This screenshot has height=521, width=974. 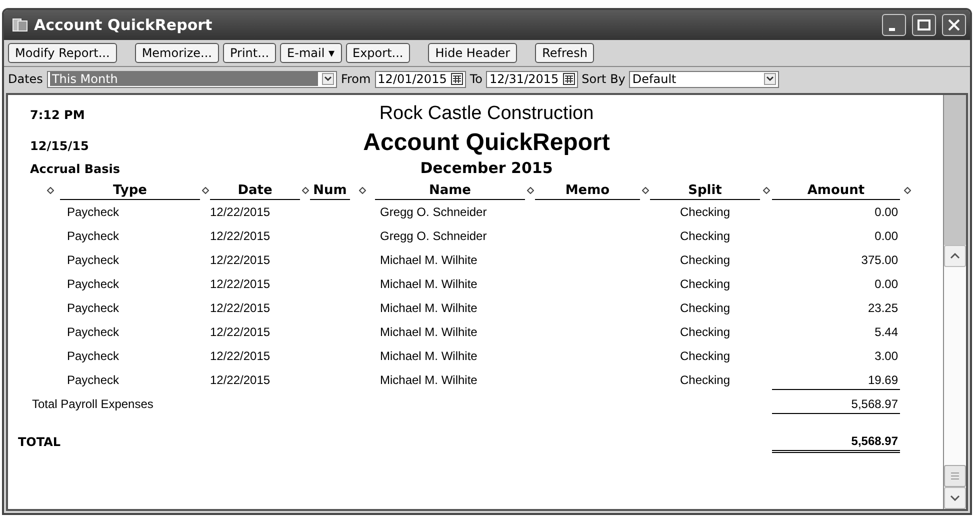 I want to click on to-date-field: 12/31/2015, so click(x=532, y=79).